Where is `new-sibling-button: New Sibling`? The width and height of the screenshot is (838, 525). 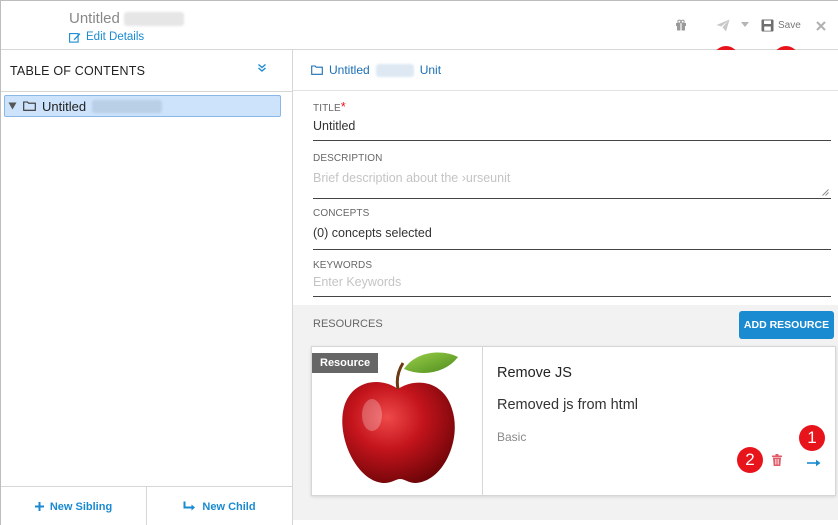 new-sibling-button: New Sibling is located at coordinates (73, 506).